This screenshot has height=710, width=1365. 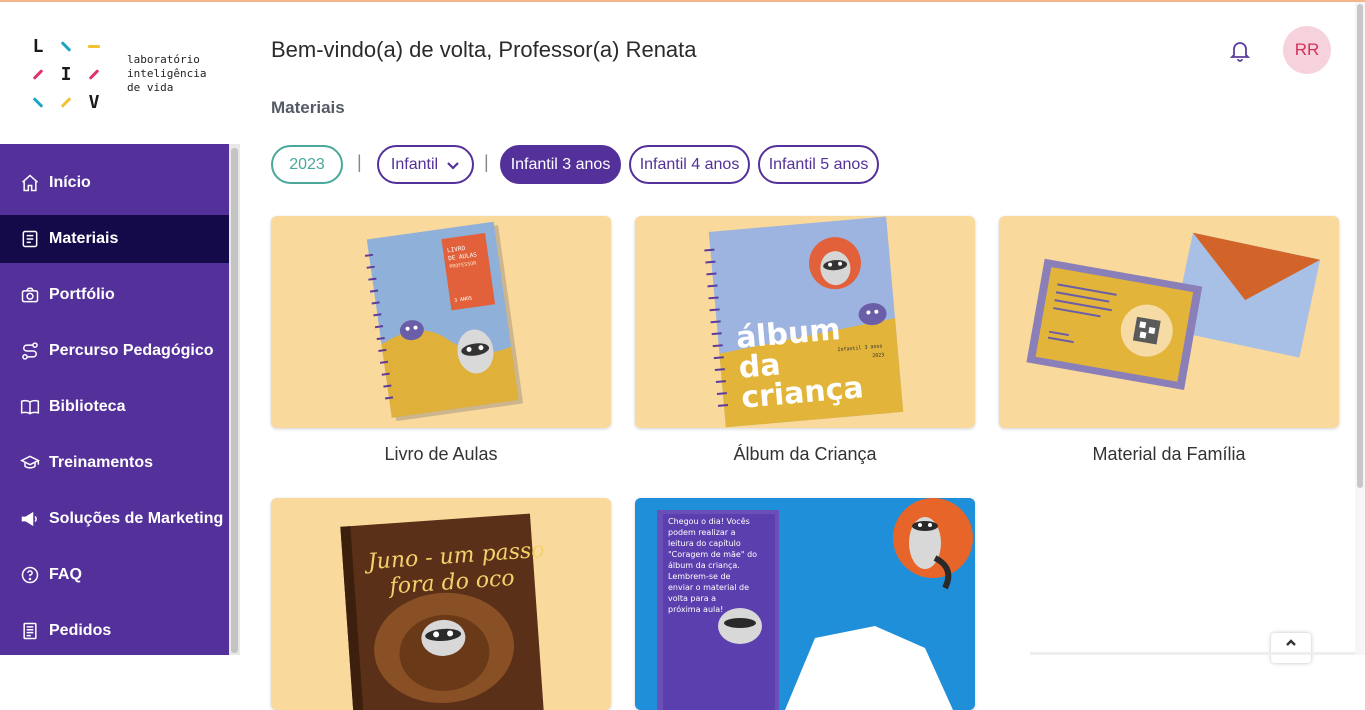 What do you see at coordinates (453, 165) in the screenshot?
I see `chevron-down-icon` at bounding box center [453, 165].